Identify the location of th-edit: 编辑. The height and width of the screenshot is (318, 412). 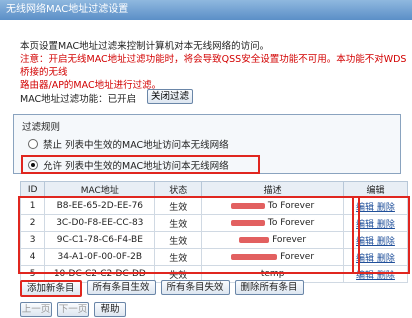
(375, 189).